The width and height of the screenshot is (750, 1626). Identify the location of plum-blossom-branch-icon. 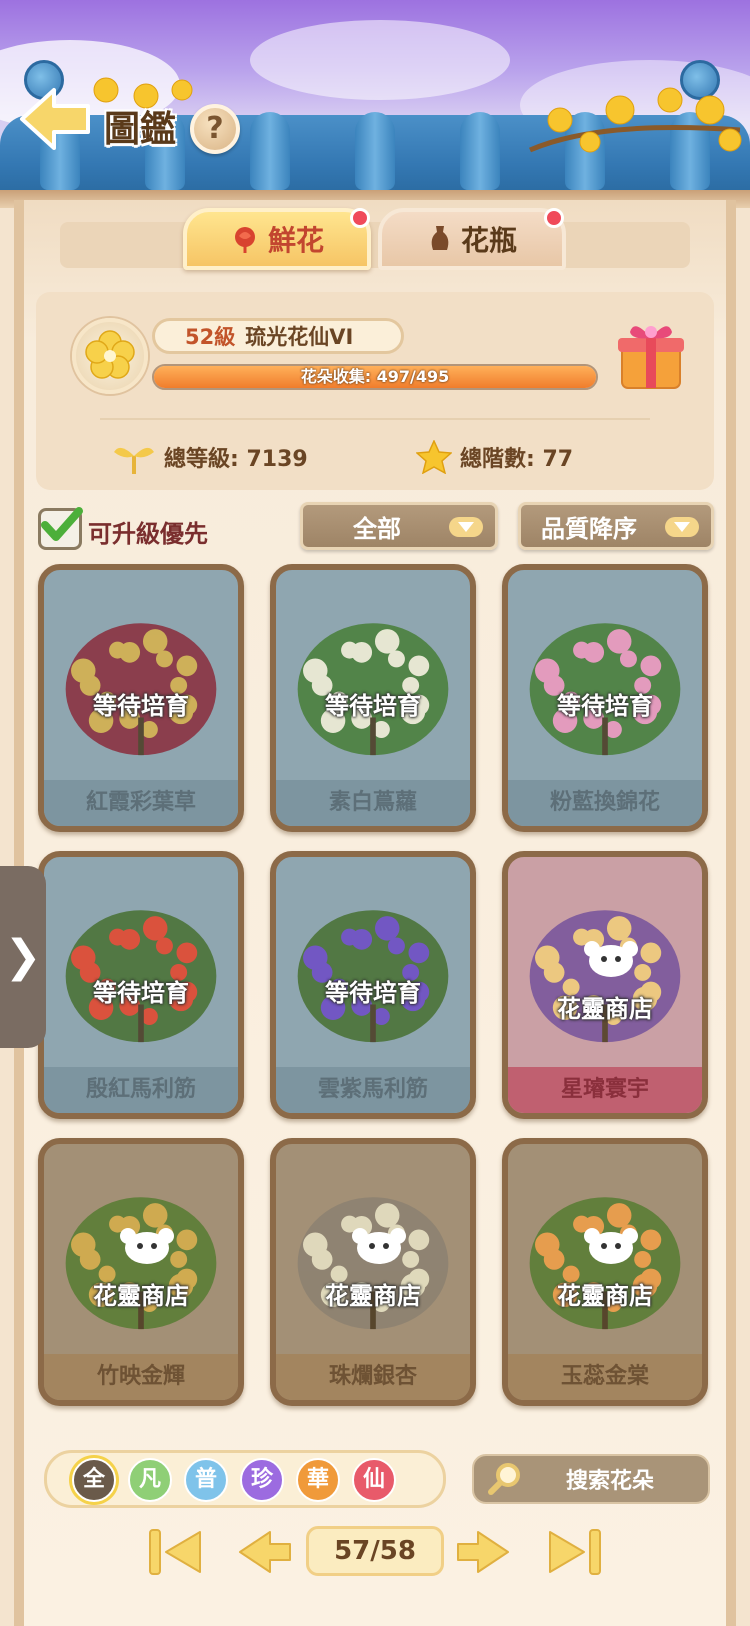
(635, 120).